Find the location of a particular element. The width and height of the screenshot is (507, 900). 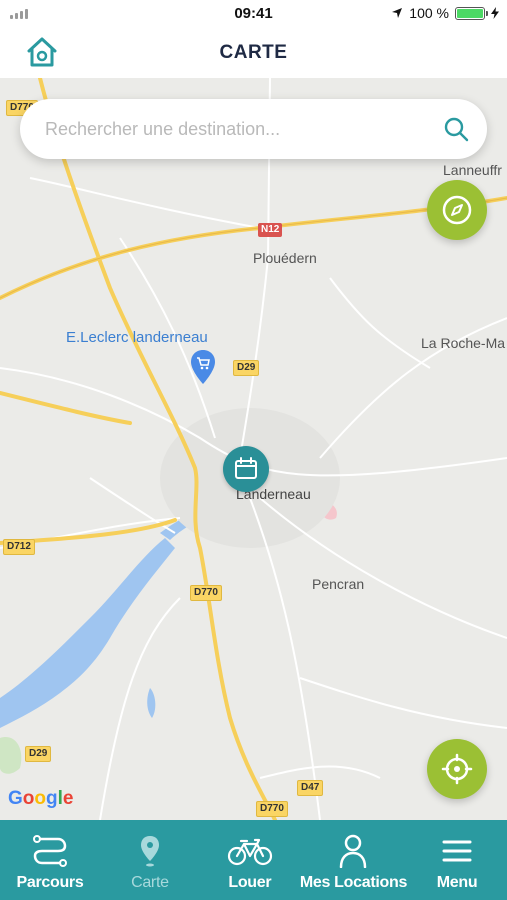

nav-bar: CARTE is located at coordinates (253, 54).